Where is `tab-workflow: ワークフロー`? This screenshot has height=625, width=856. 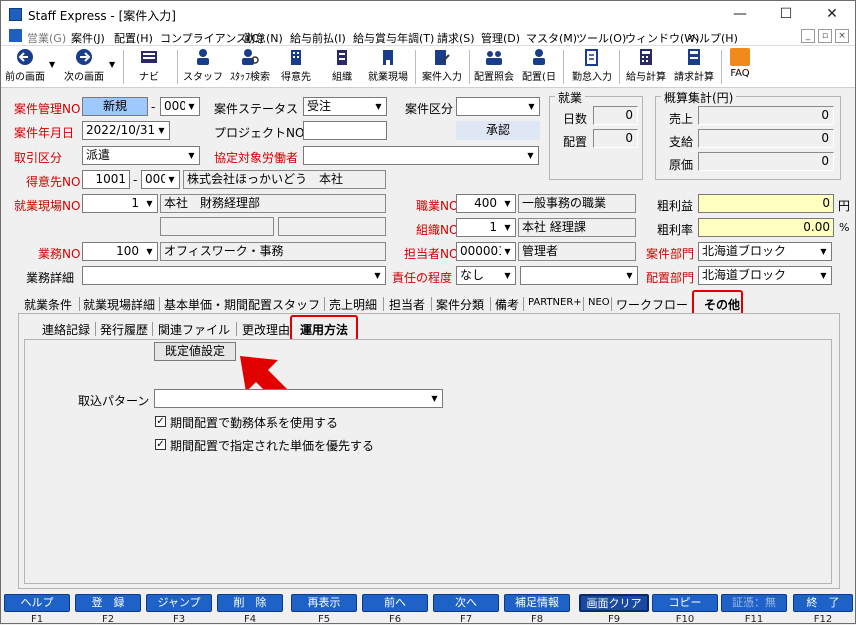
tab-workflow: ワークフロー is located at coordinates (652, 304).